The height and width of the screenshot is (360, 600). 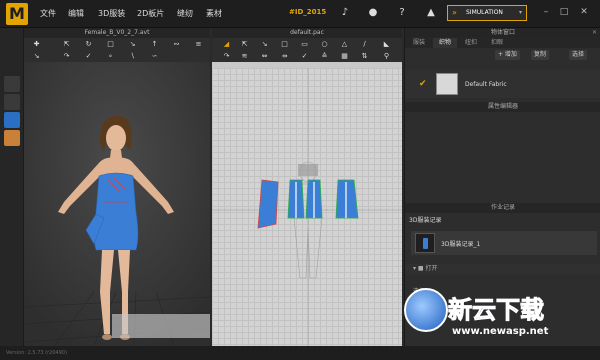 I want to click on copy-fabric-button: 复制, so click(x=540, y=55).